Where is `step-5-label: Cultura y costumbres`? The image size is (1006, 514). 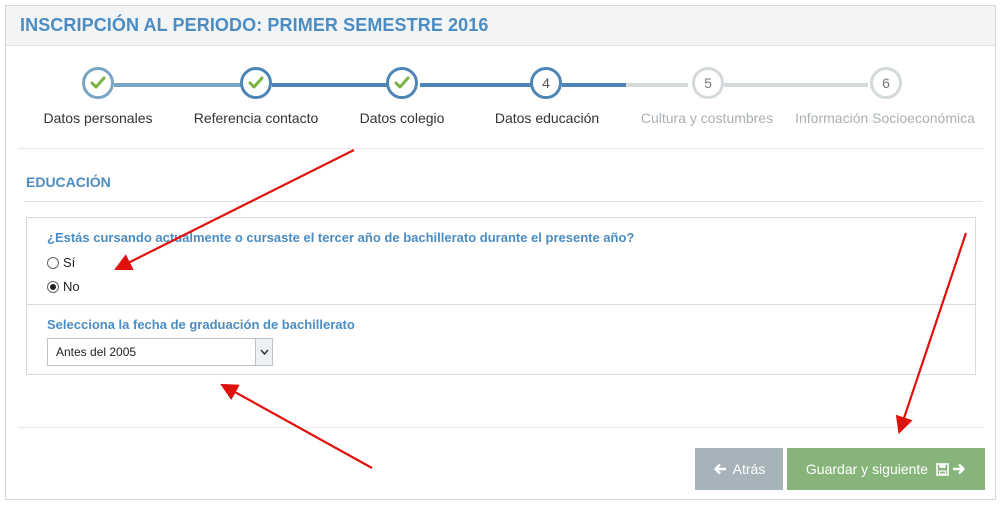
step-5-label: Cultura y costumbres is located at coordinates (707, 118).